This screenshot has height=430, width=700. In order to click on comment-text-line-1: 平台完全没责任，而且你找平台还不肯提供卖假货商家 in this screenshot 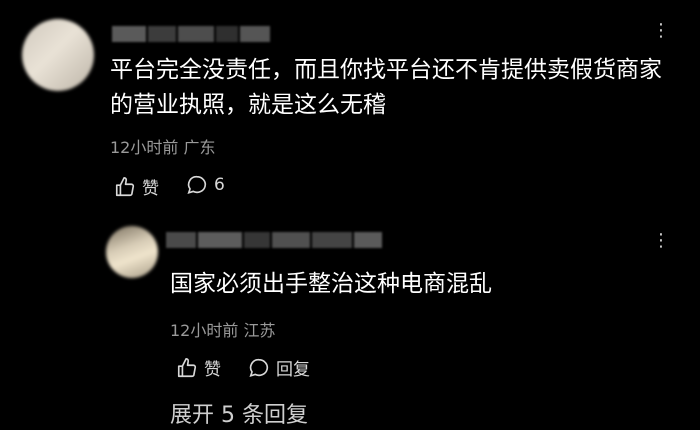, I will do `click(386, 70)`.